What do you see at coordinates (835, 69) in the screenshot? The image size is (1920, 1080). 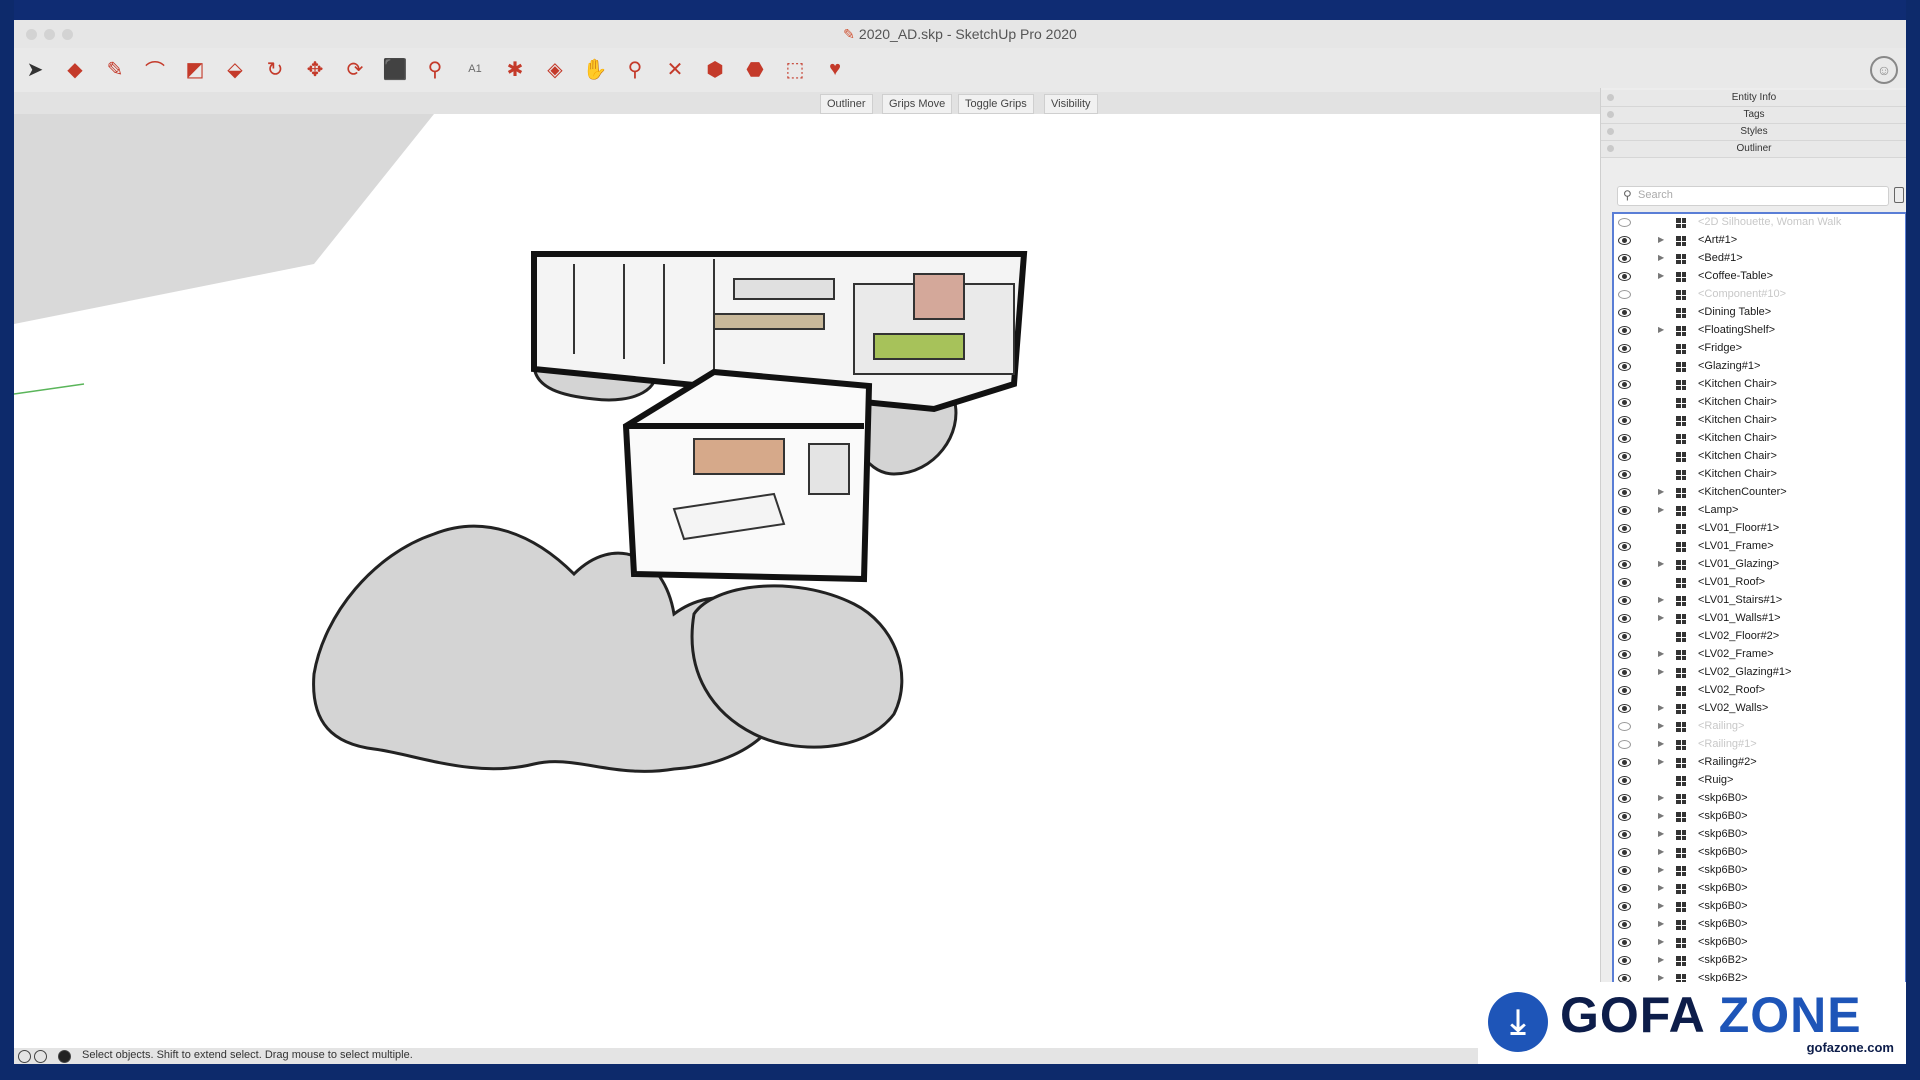 I see `extension-manager-icon: ♥` at bounding box center [835, 69].